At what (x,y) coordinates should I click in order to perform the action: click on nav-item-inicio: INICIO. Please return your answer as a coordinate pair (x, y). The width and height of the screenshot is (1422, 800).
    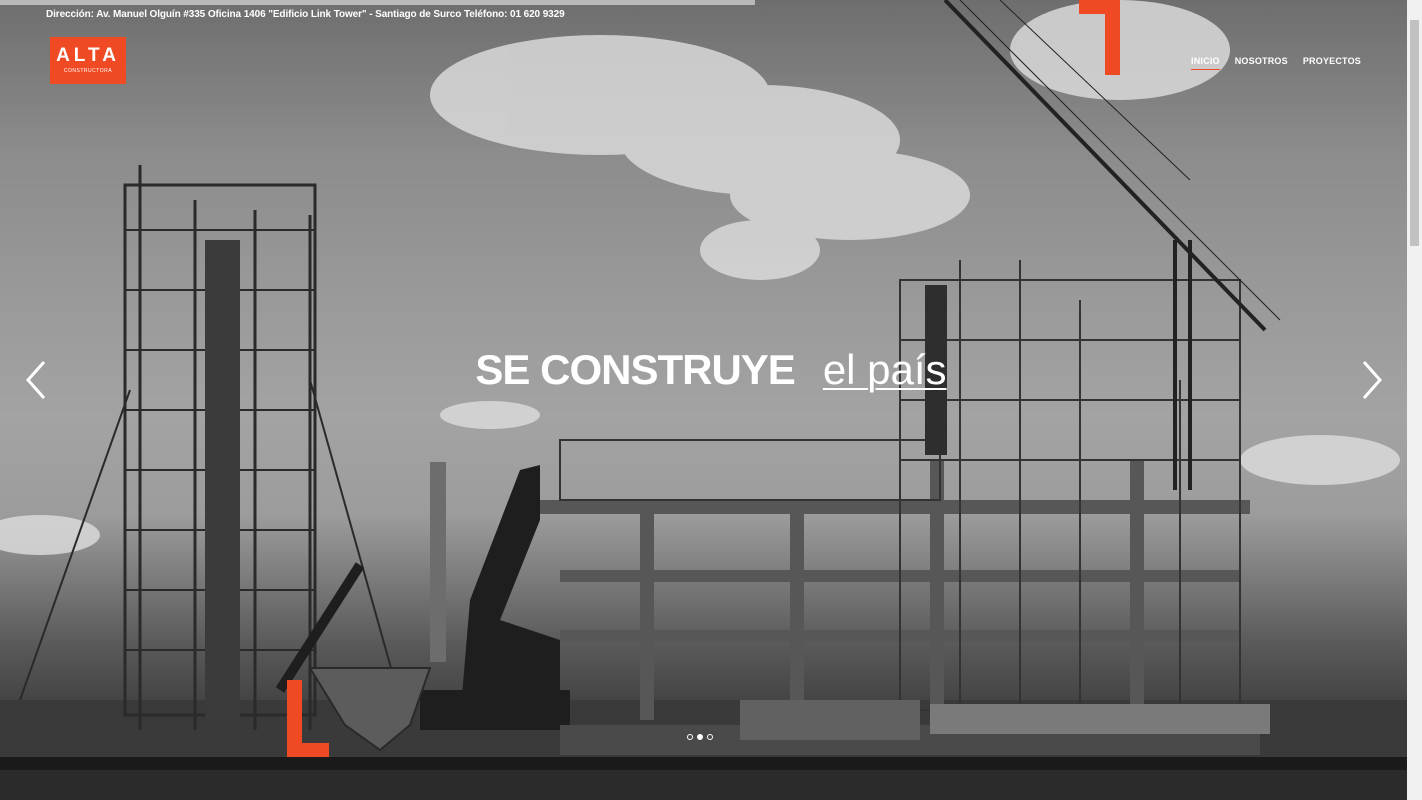
    Looking at the image, I should click on (1205, 63).